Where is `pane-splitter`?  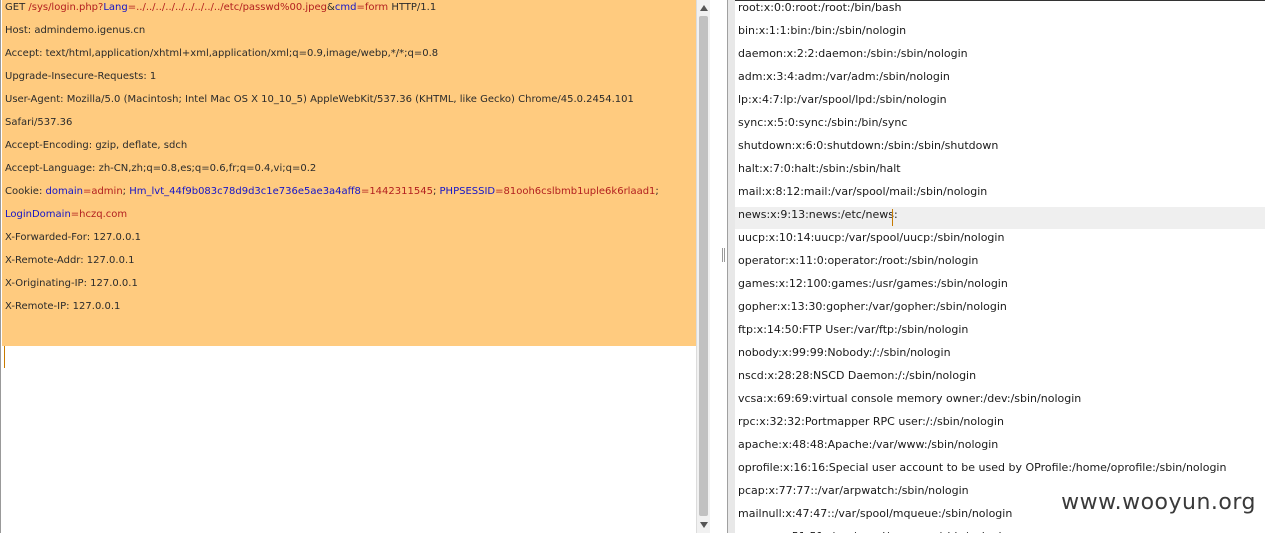
pane-splitter is located at coordinates (717, 266).